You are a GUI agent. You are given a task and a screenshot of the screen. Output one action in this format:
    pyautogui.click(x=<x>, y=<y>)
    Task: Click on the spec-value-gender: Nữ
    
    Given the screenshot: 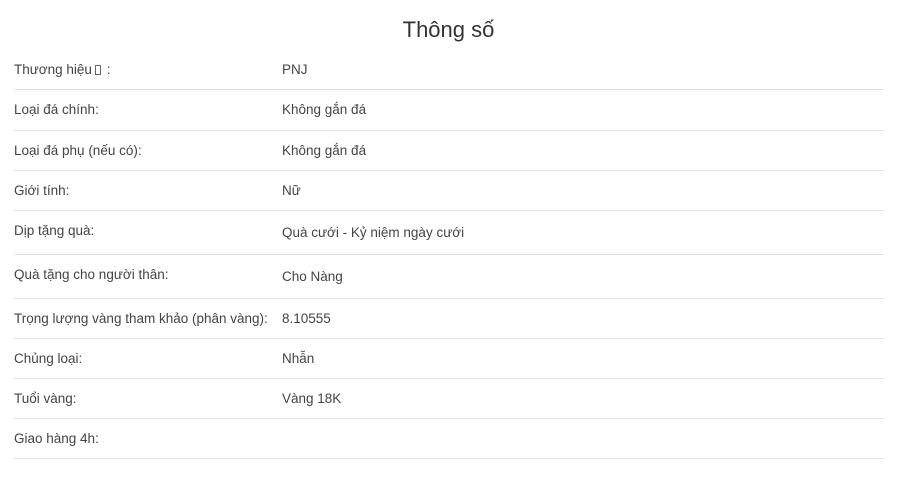 What is the action you would take?
    pyautogui.click(x=291, y=190)
    